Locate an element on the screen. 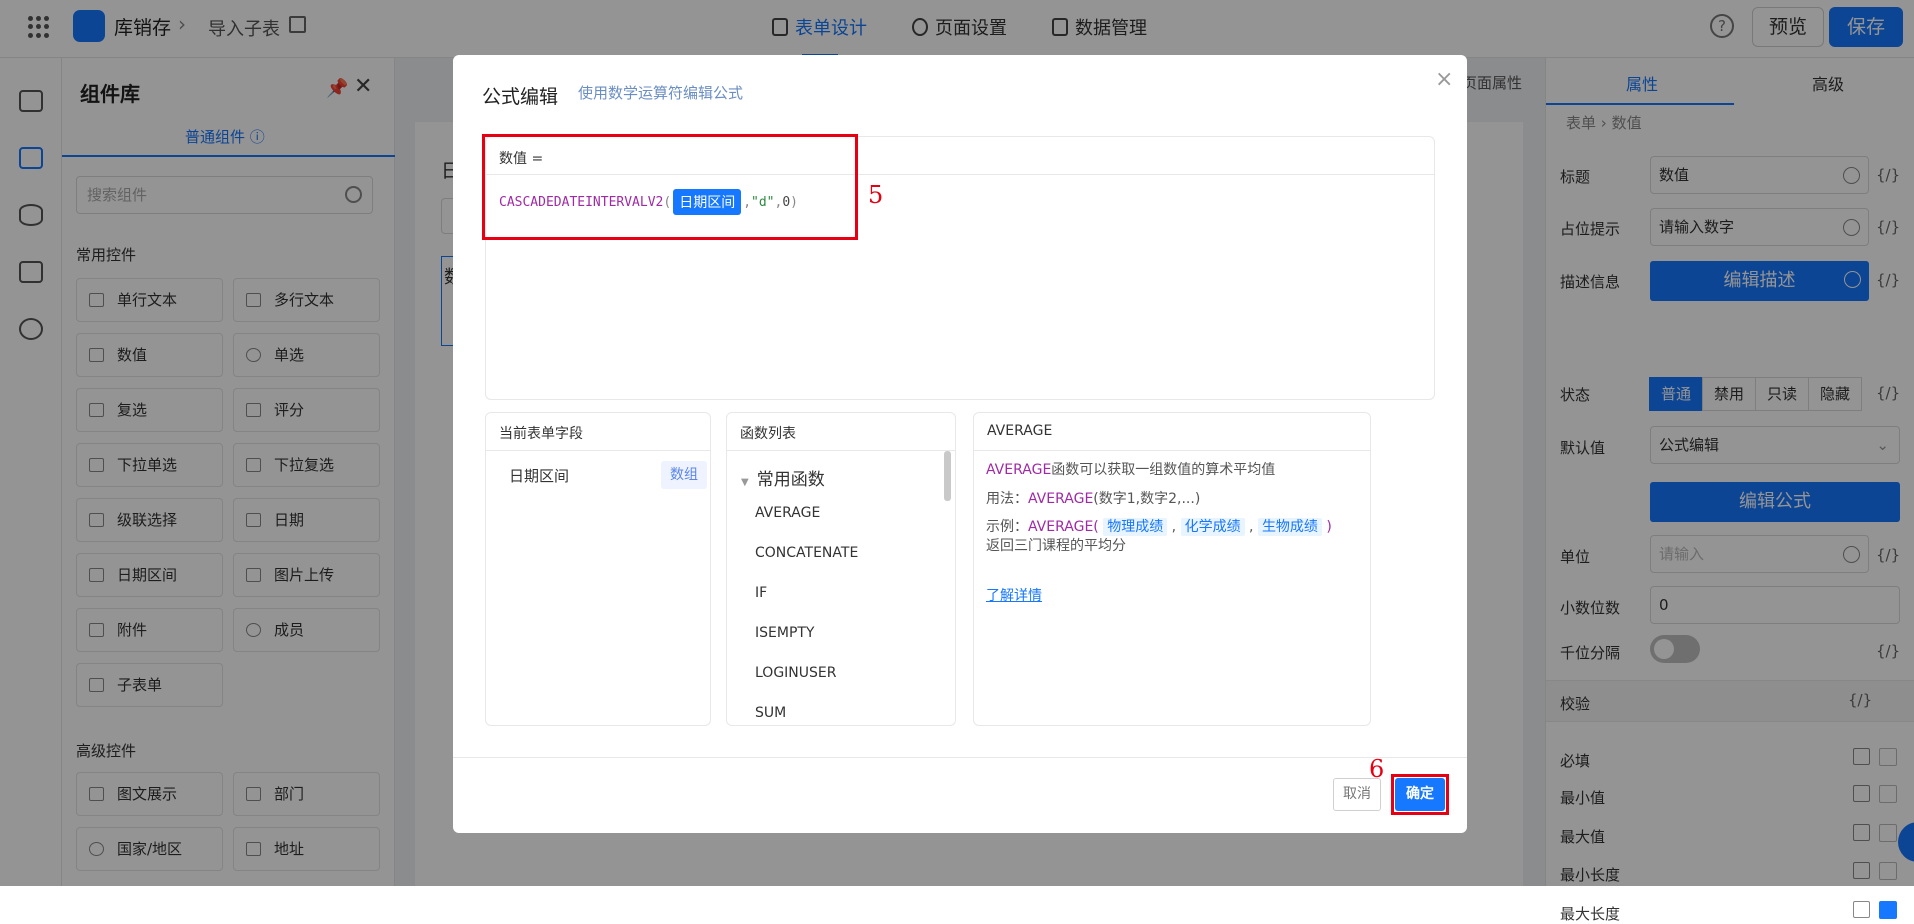  validation-max-length: 最大长度 is located at coordinates (1590, 914).